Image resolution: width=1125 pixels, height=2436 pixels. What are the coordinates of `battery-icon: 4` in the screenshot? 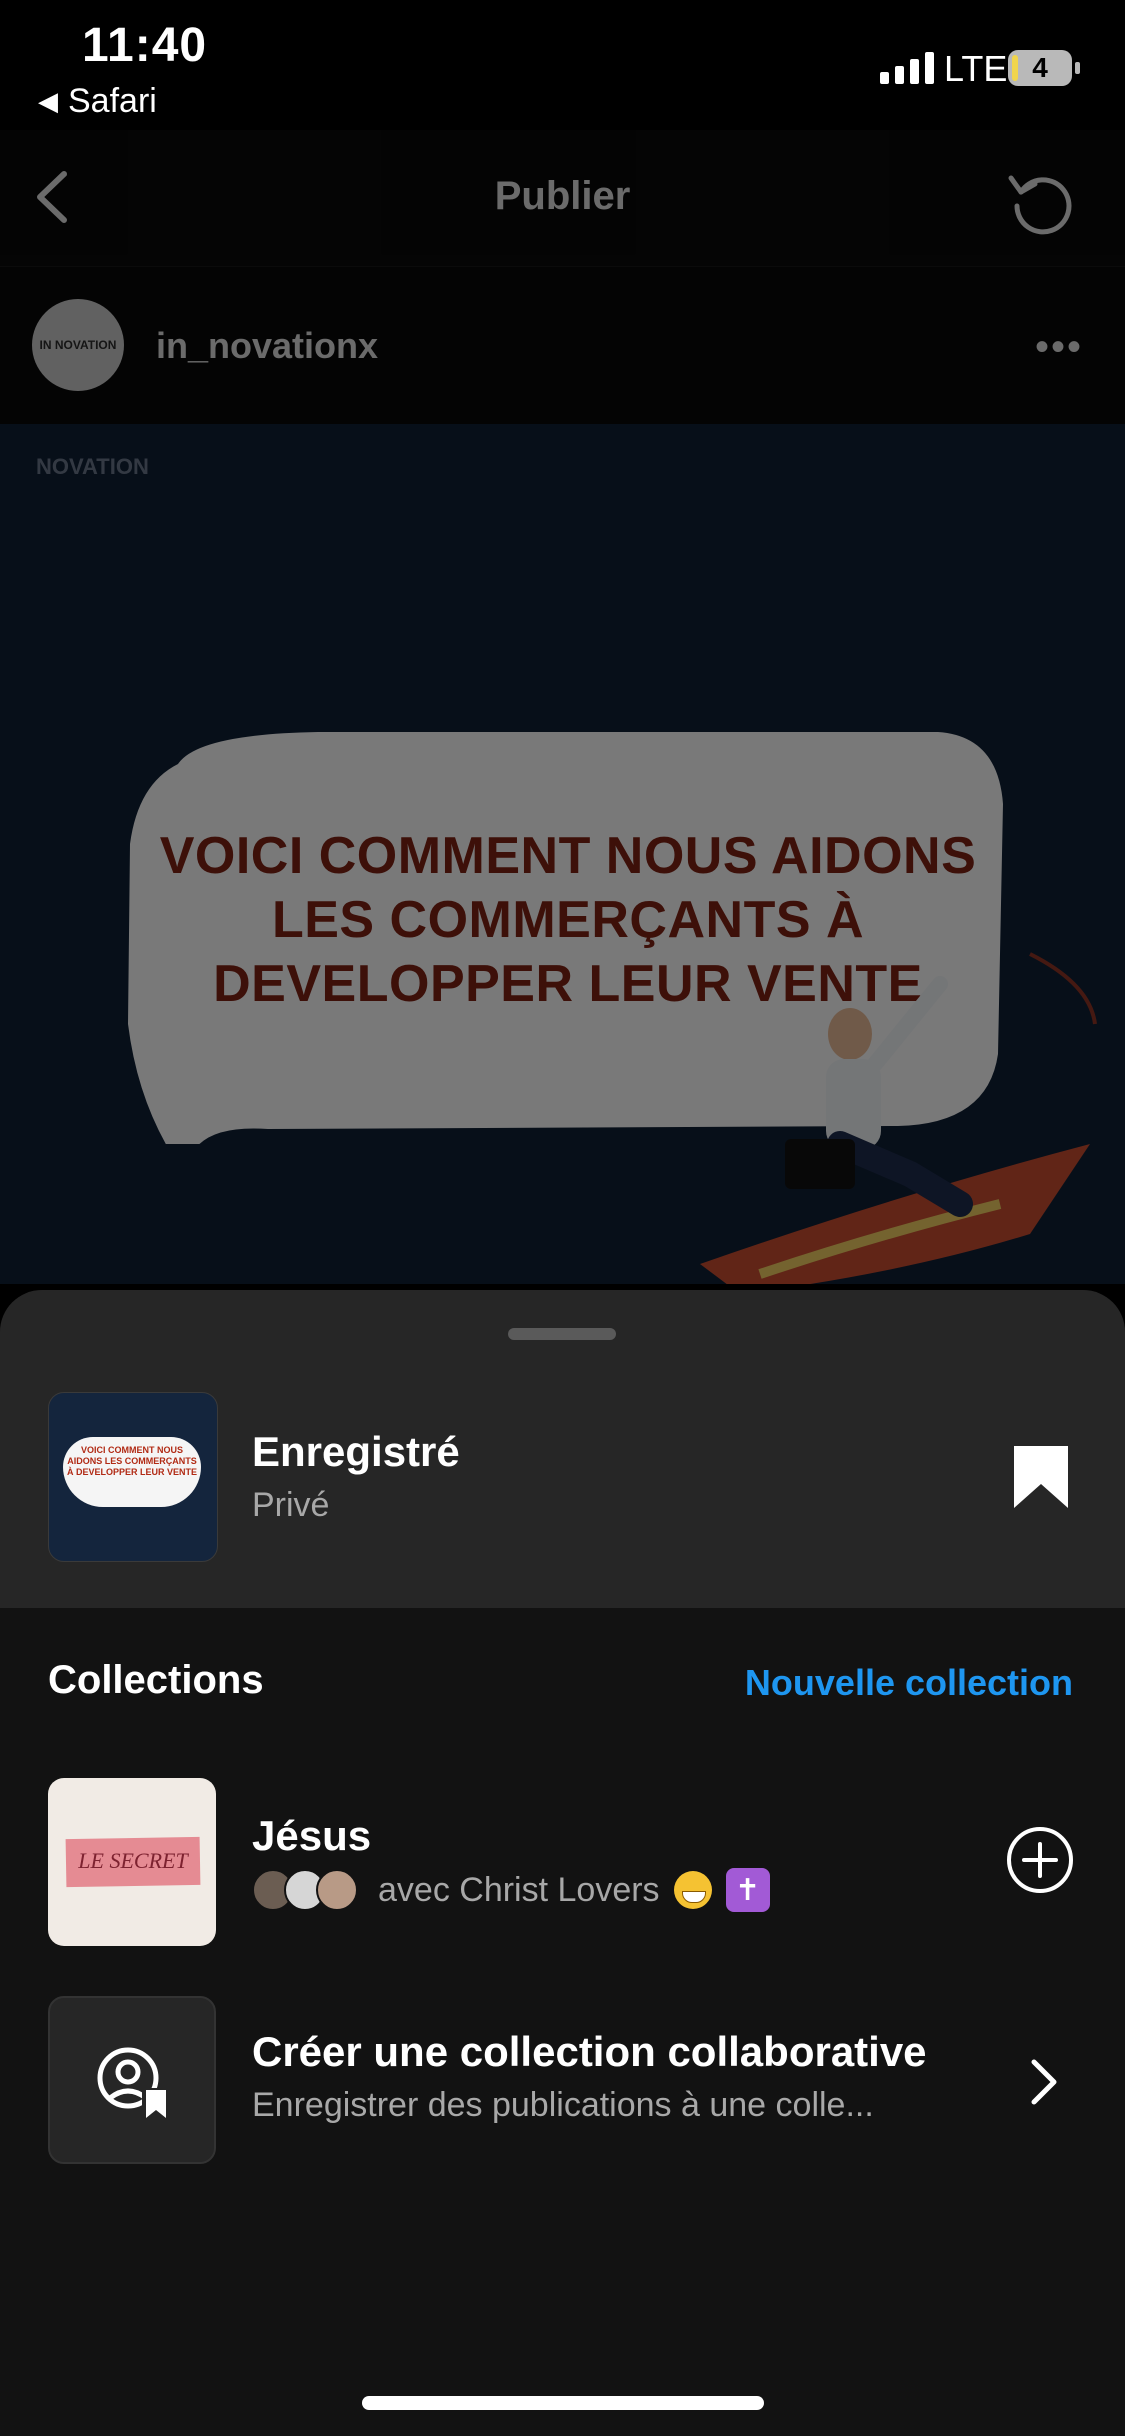 It's located at (1044, 68).